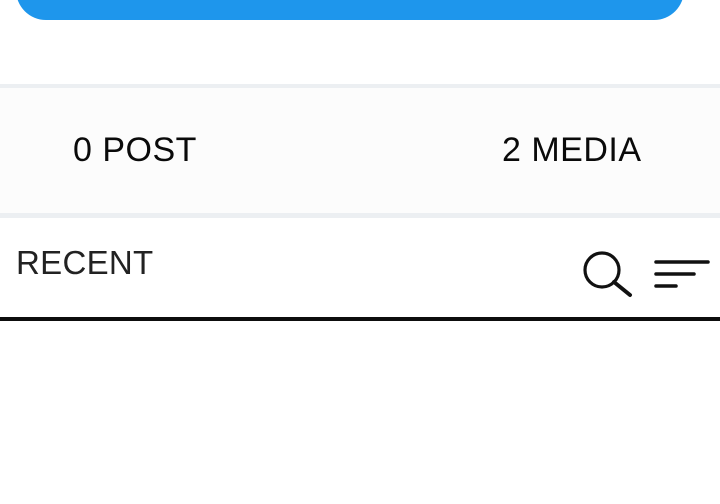 The image size is (720, 504). I want to click on primary-action-button, so click(350, 10).